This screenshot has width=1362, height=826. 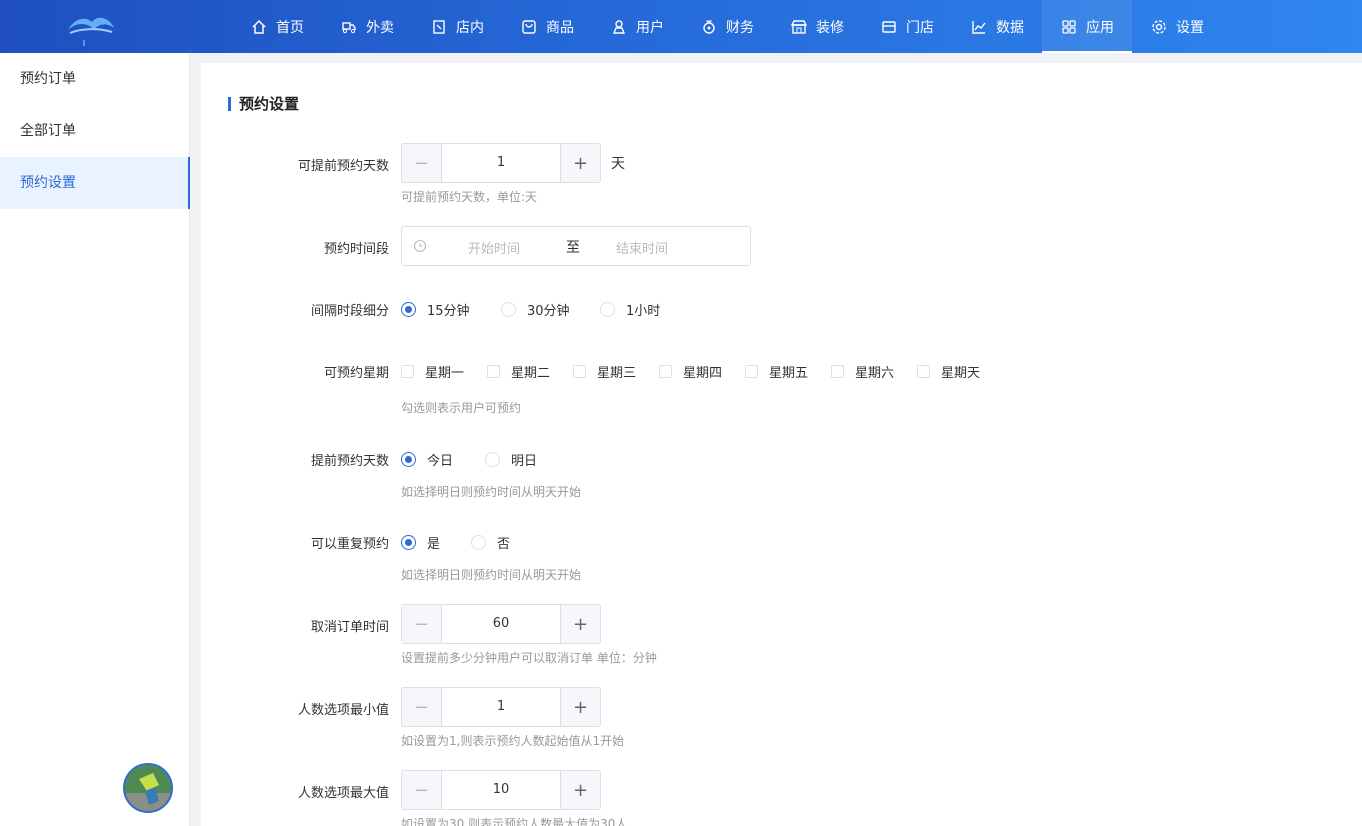 I want to click on min-people-input: 1, so click(x=501, y=707).